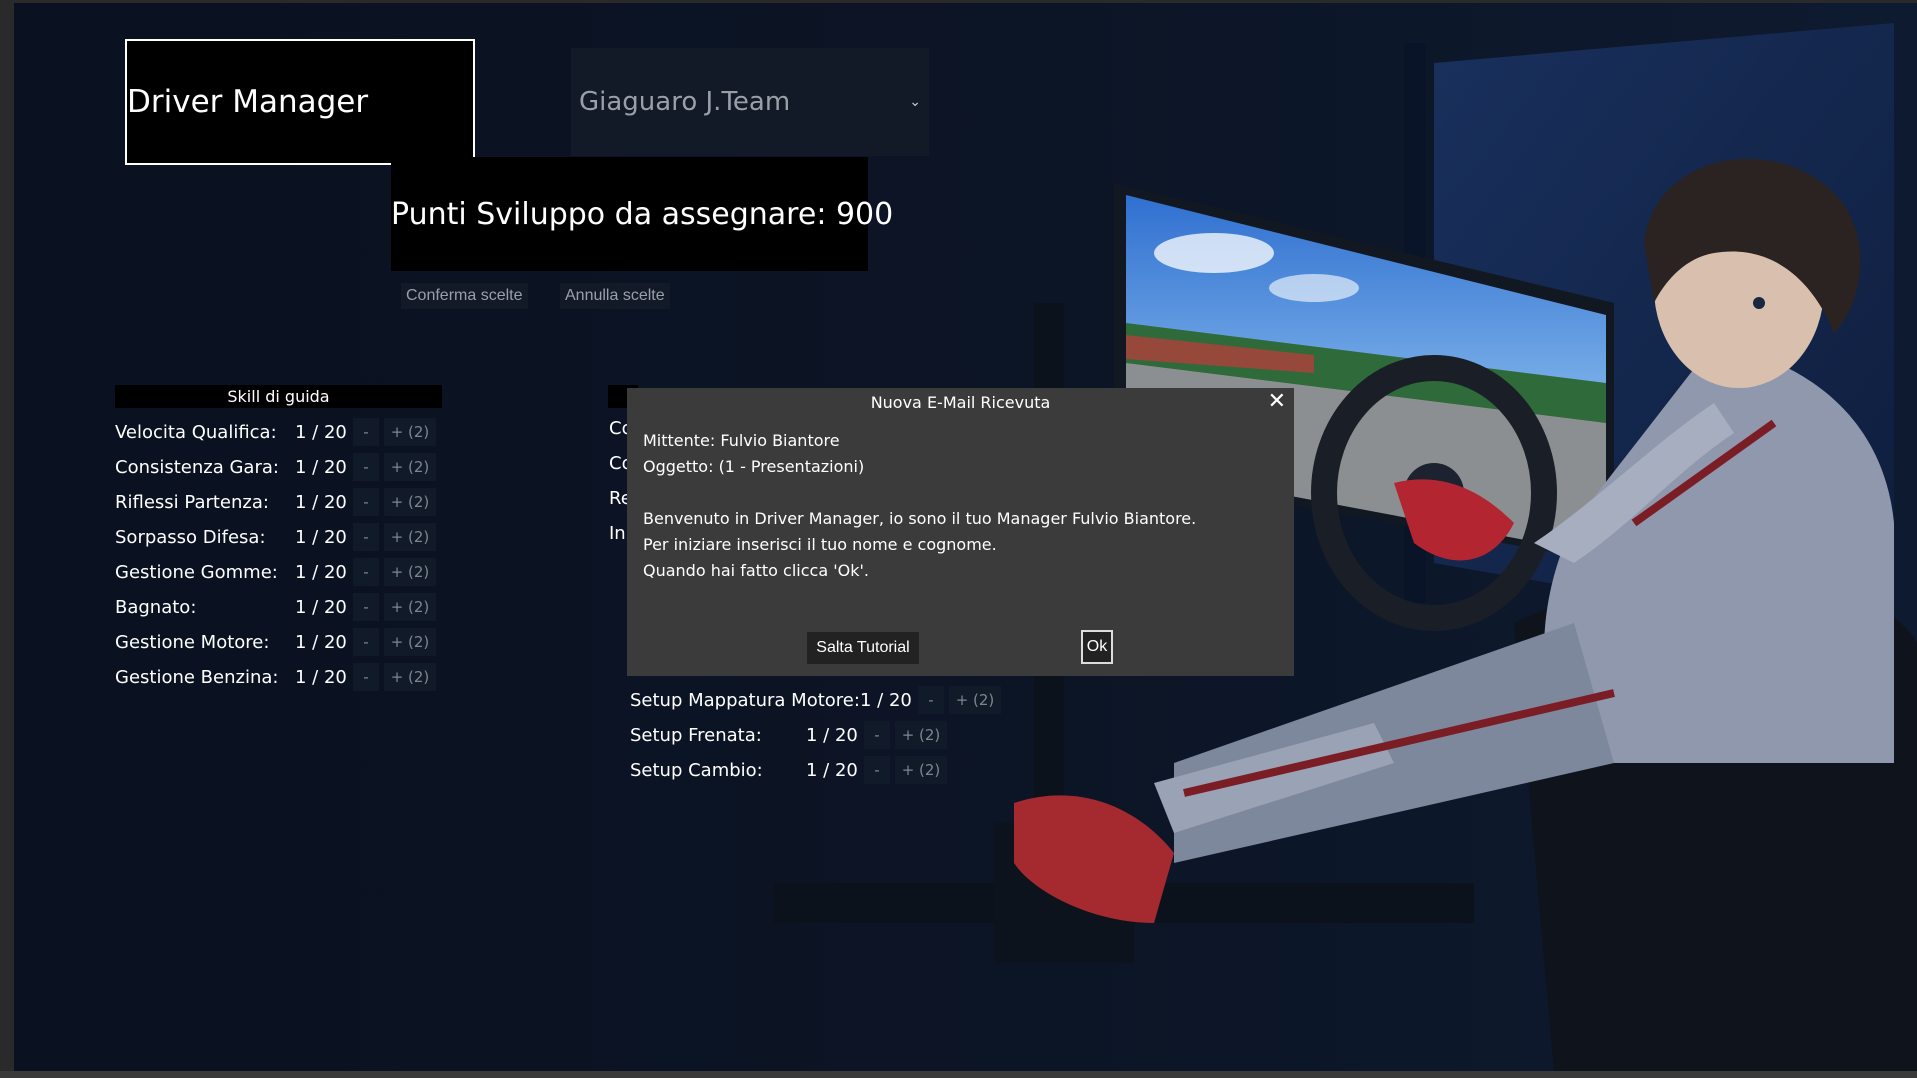  I want to click on skill-row: Bagnato: 1 / 20- + (2), so click(275, 607).